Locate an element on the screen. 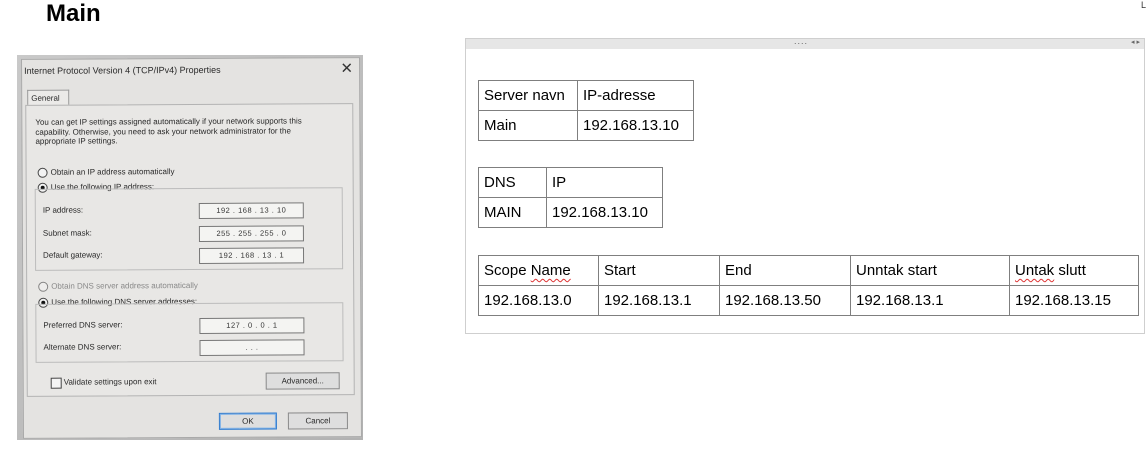  alternate-dns-field: . . . is located at coordinates (252, 347).